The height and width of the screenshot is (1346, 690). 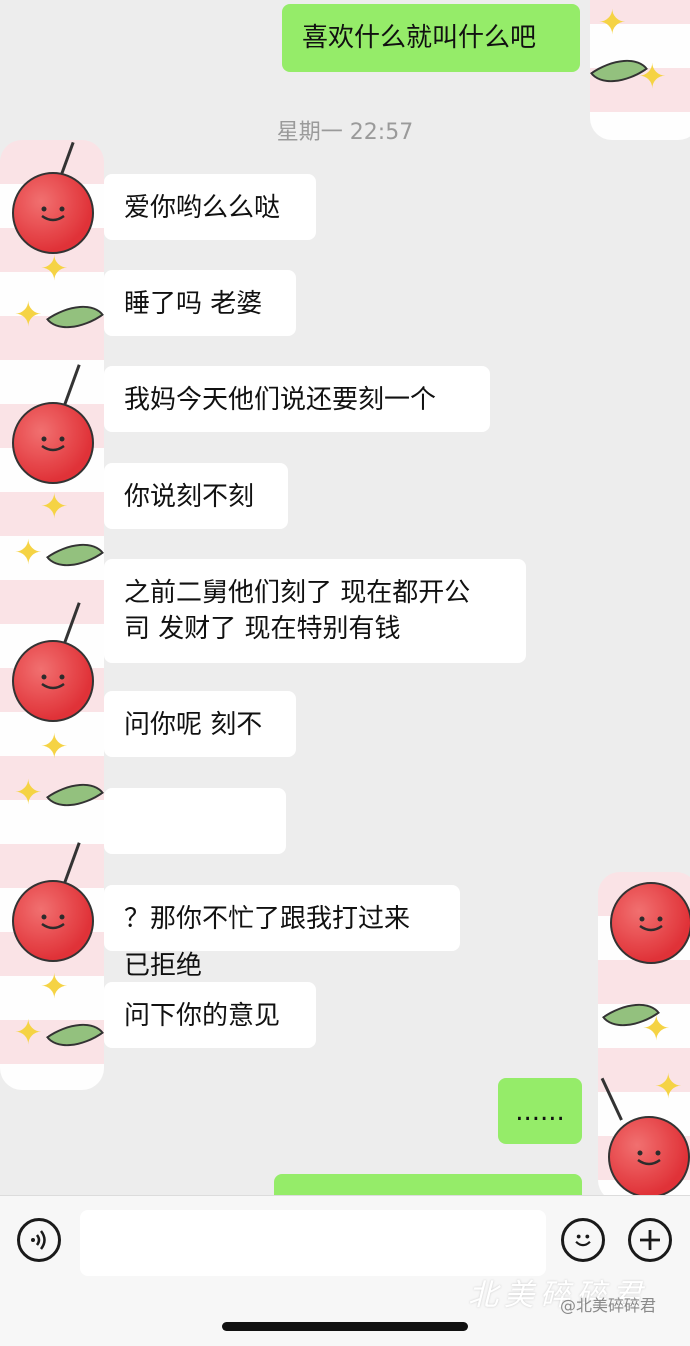 I want to click on my-avatar-bottom: ✦ ✦, so click(x=644, y=1033).